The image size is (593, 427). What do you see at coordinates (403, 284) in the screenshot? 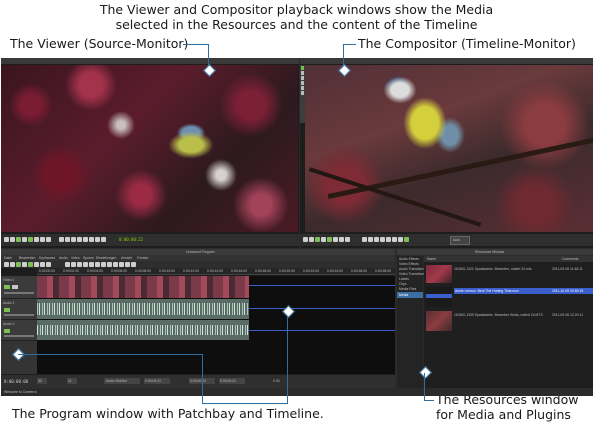
I see `folder-item: Clips` at bounding box center [403, 284].